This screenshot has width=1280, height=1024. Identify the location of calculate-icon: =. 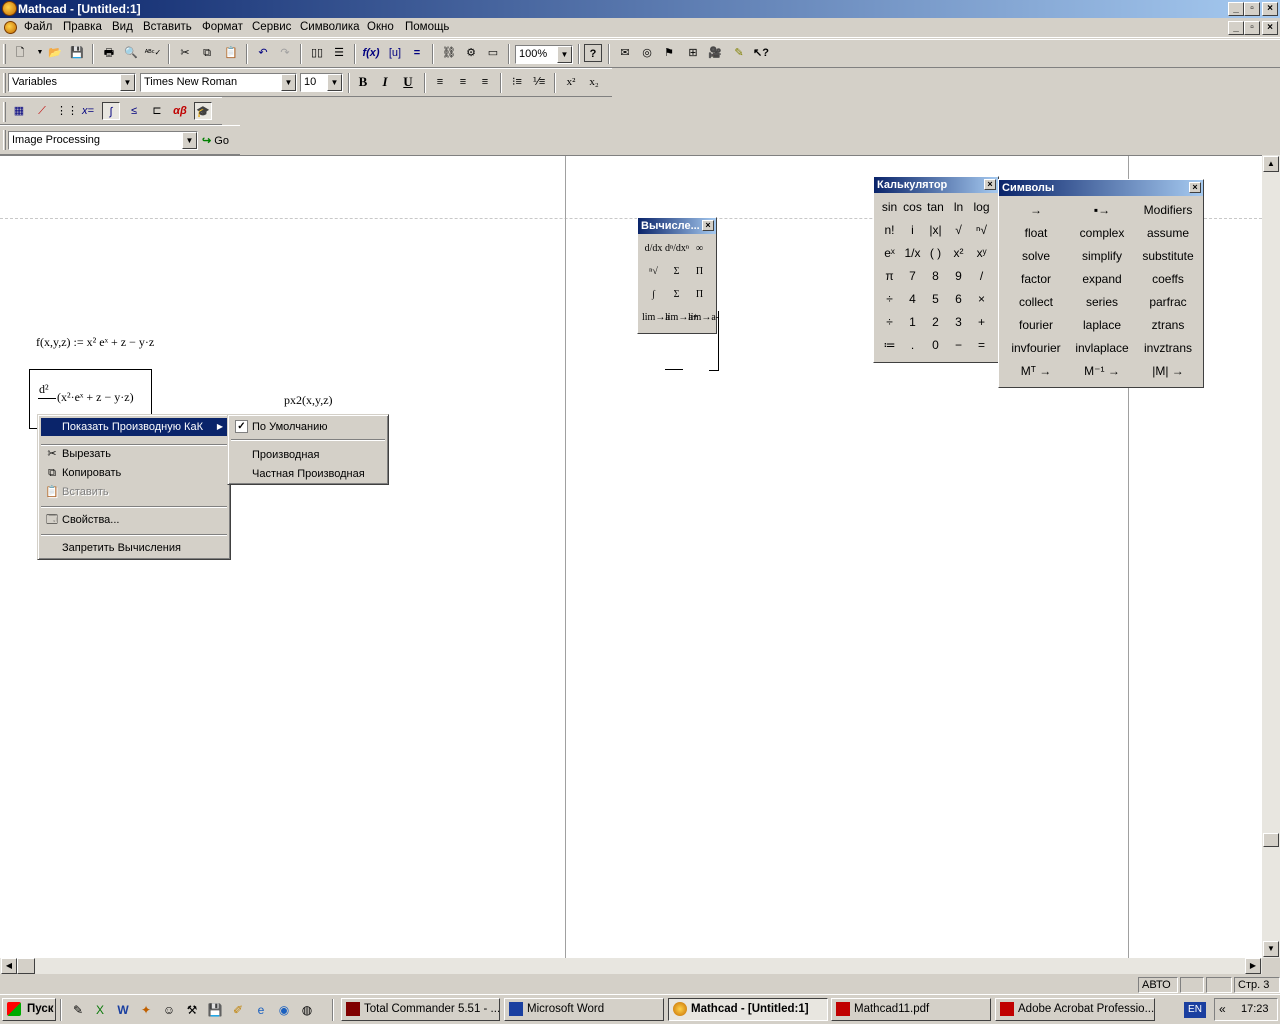
(417, 53).